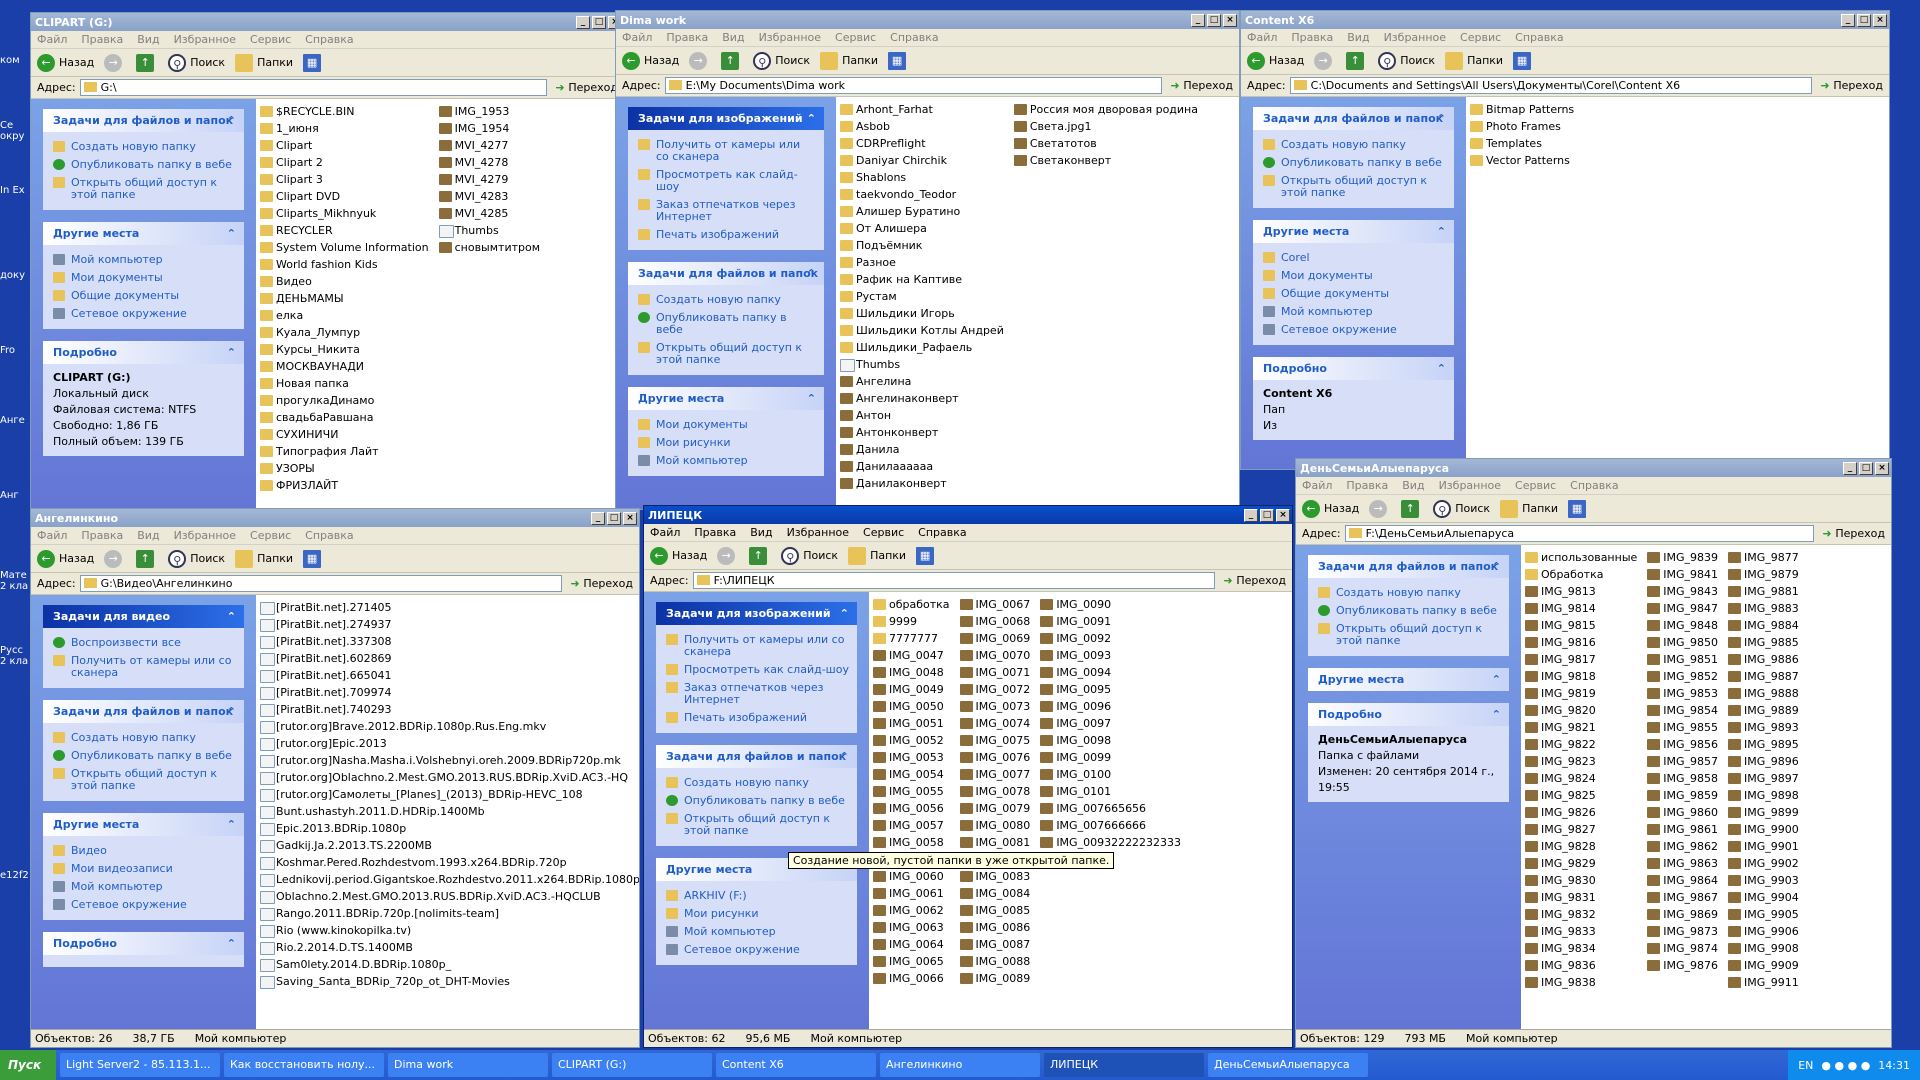  Describe the element at coordinates (1593, 468) in the screenshot. I see `title-bar: ДеньСемьиАлыепаруса _ □ ×` at that location.